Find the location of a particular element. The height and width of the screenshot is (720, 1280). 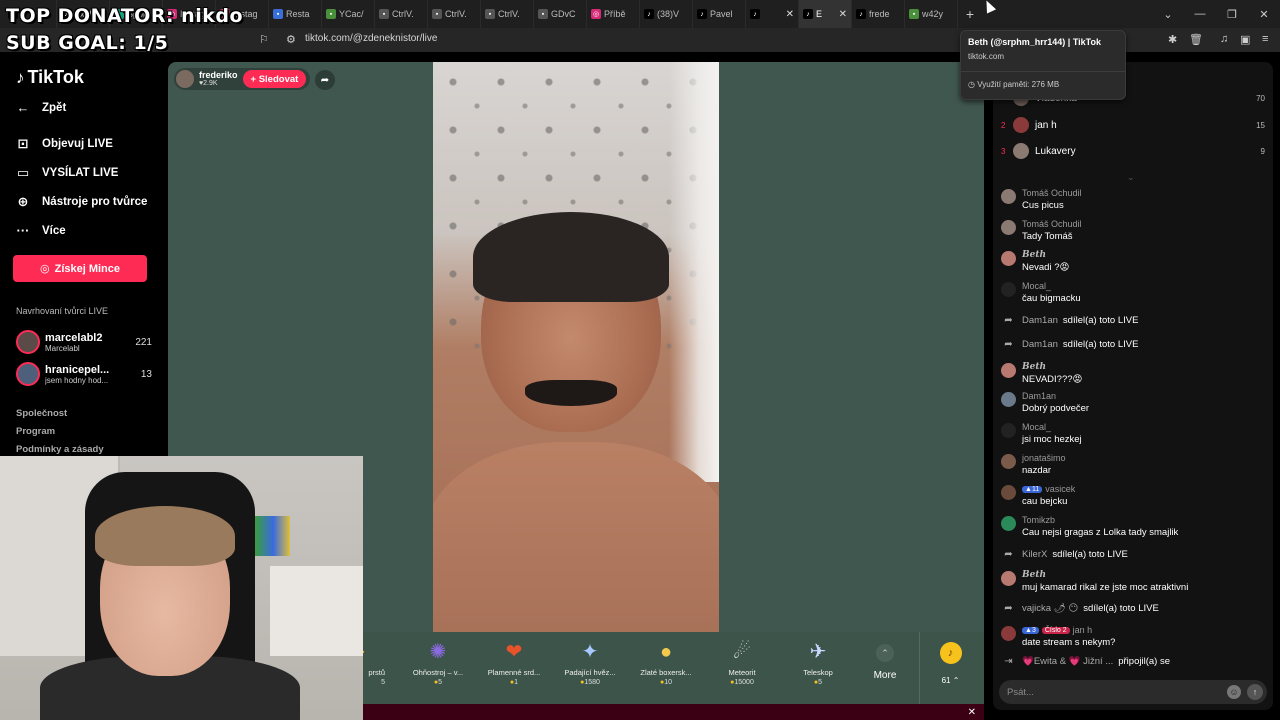

browser-tab: ▪ YCac/ is located at coordinates (348, 14).